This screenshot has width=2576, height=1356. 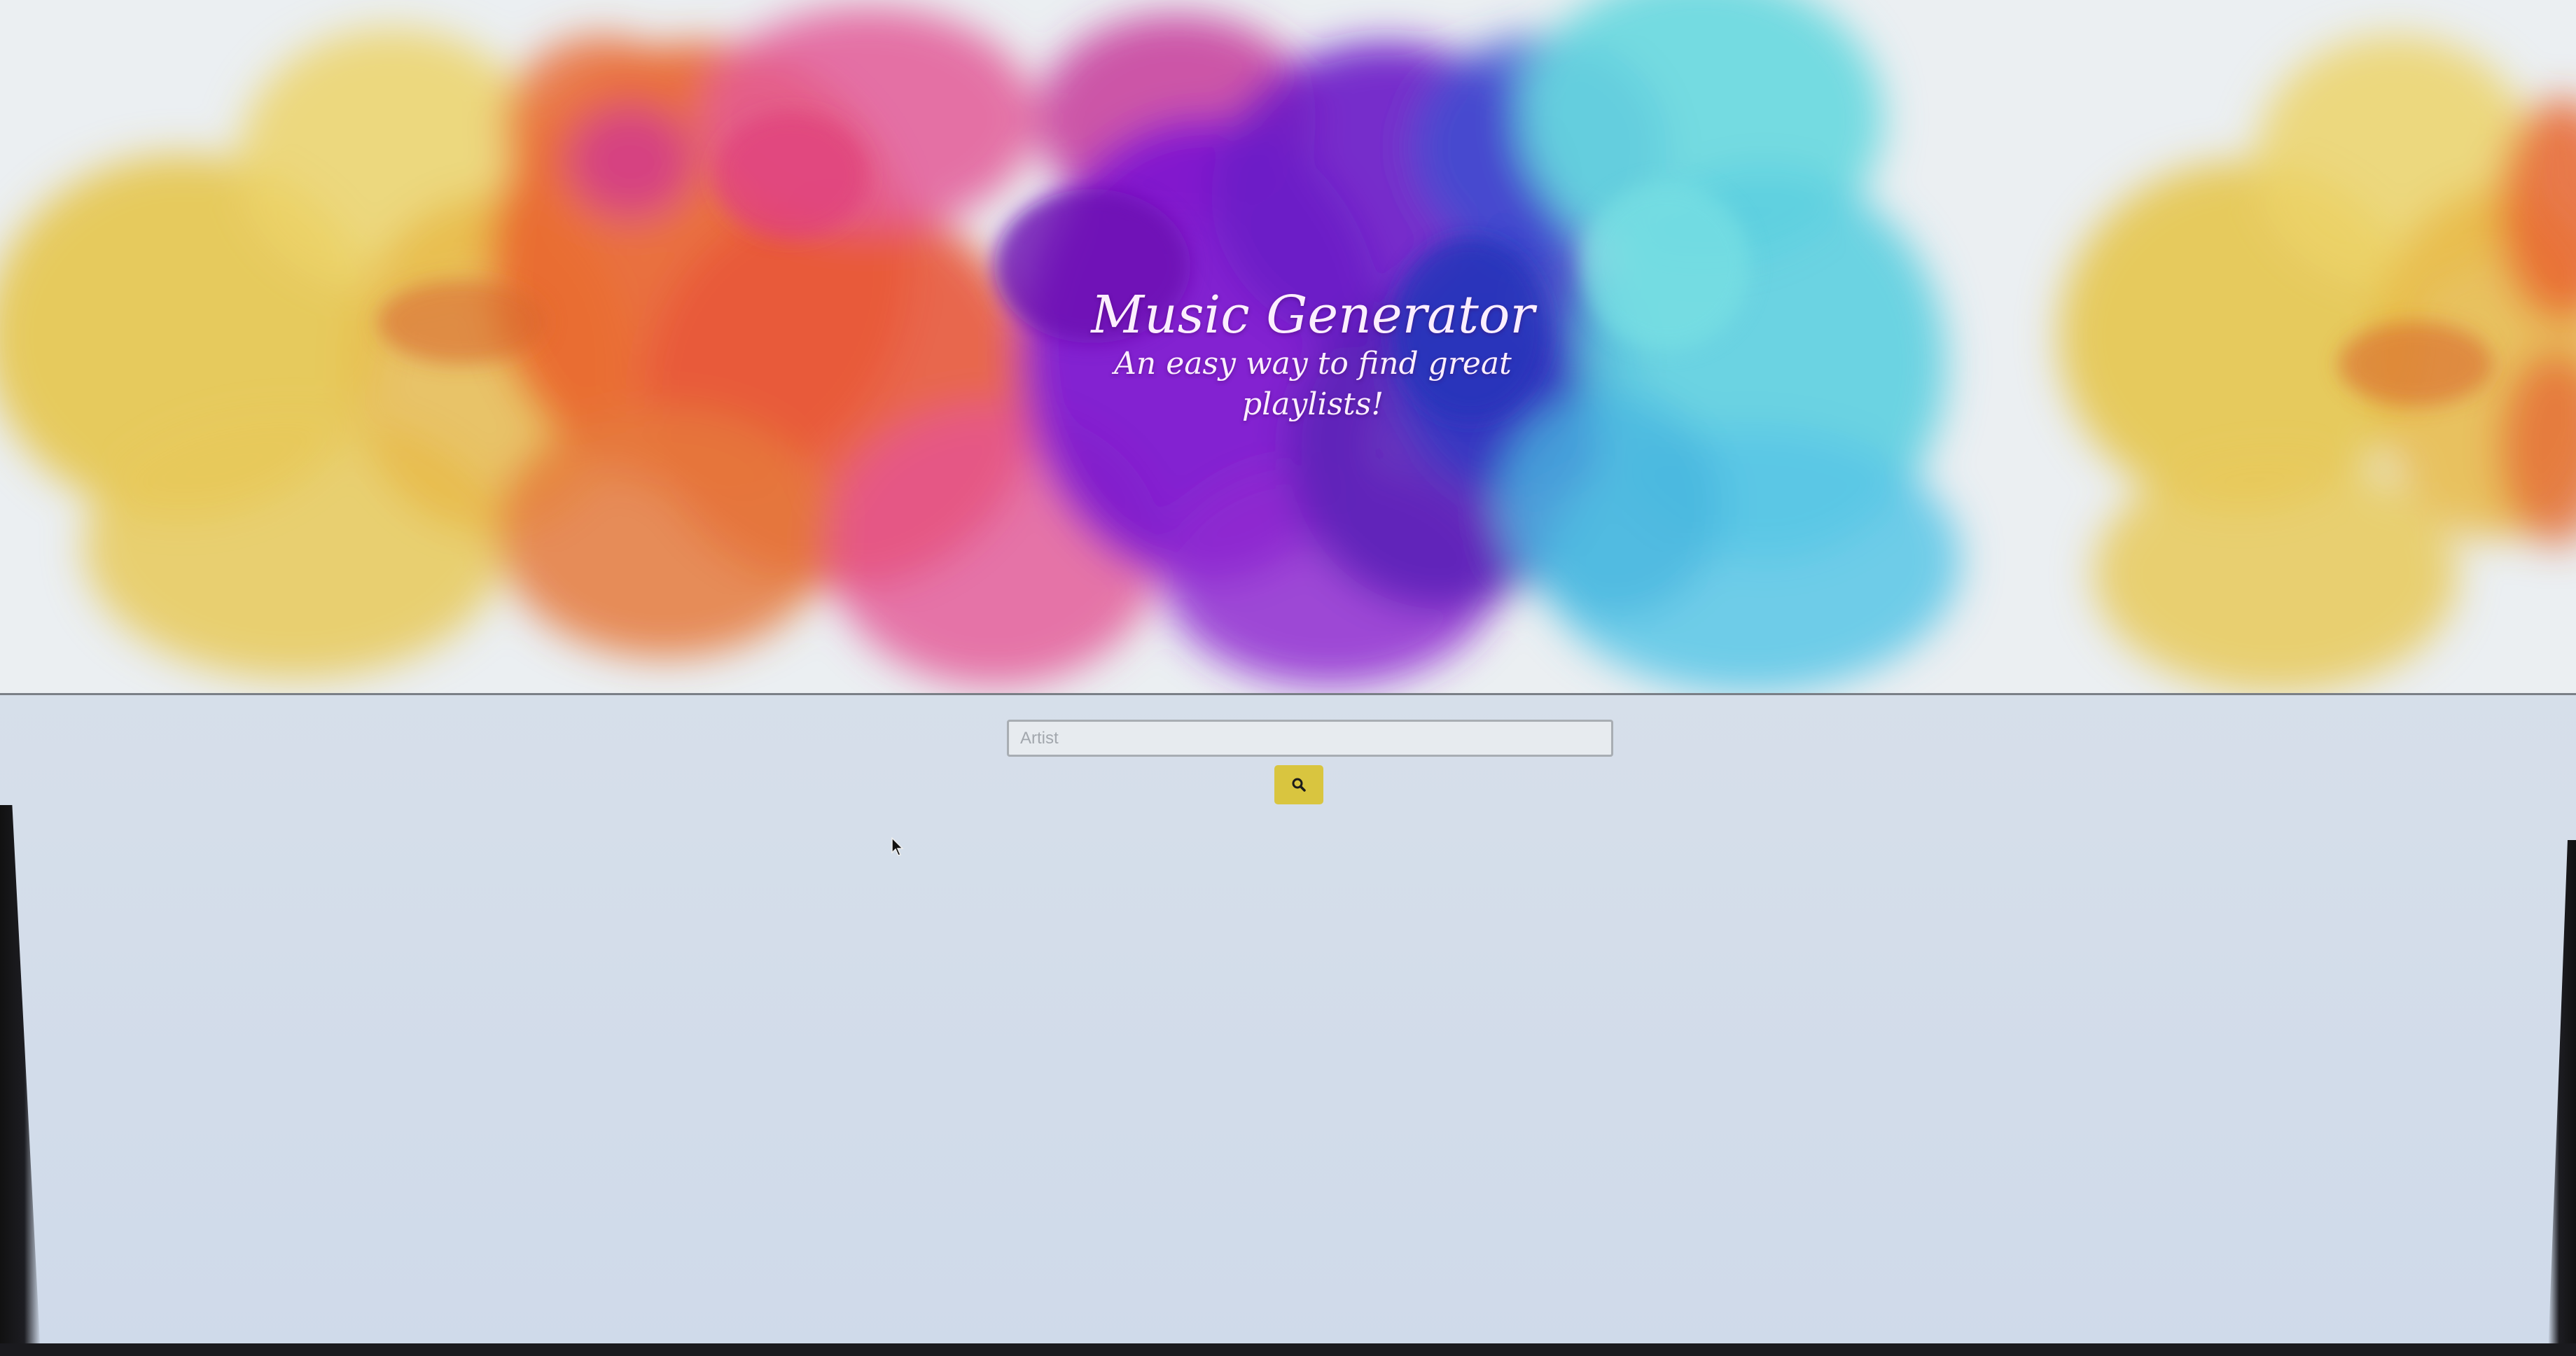 What do you see at coordinates (1313, 384) in the screenshot?
I see `page-subtitle: An easy way to find great playlists!` at bounding box center [1313, 384].